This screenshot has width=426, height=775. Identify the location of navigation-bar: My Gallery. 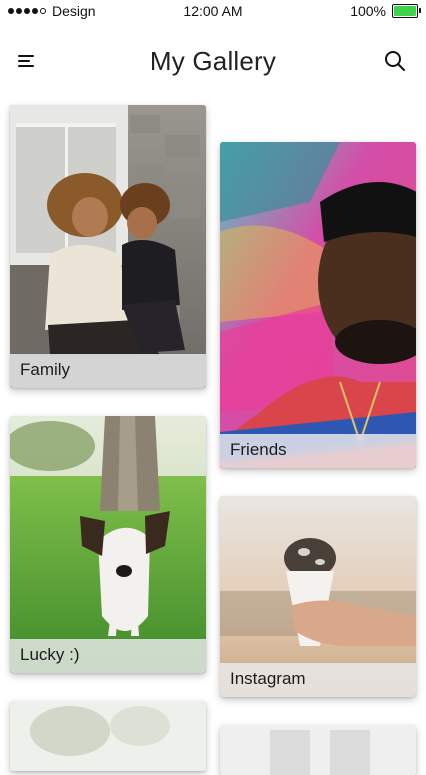
(213, 61).